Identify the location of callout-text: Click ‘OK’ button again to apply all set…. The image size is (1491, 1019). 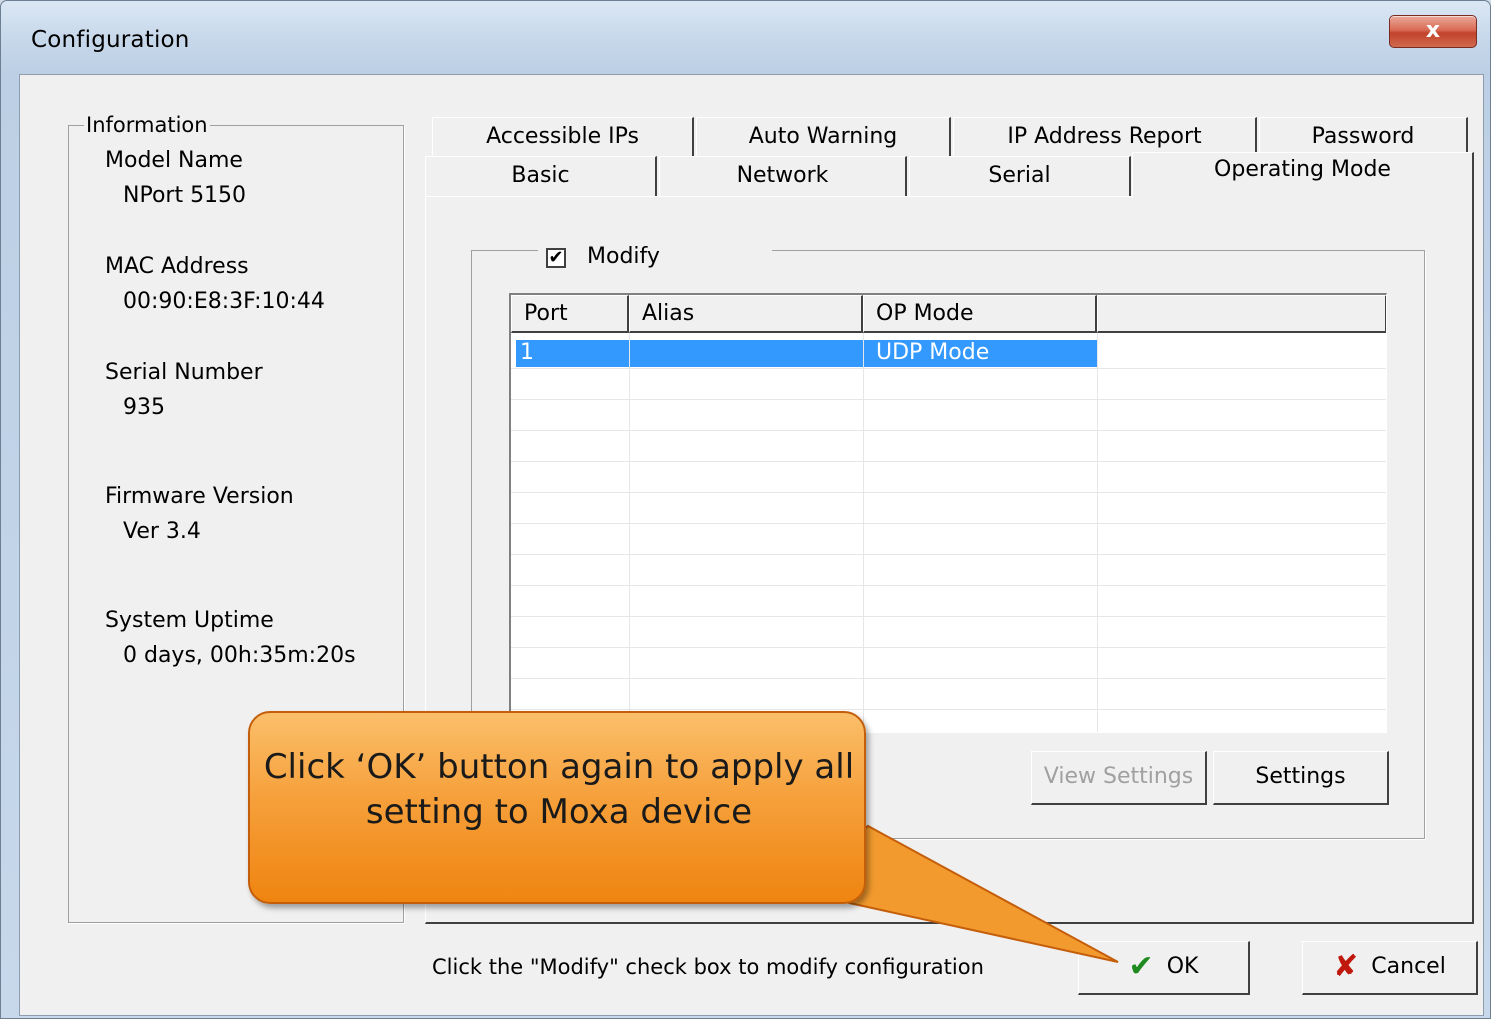
(559, 789).